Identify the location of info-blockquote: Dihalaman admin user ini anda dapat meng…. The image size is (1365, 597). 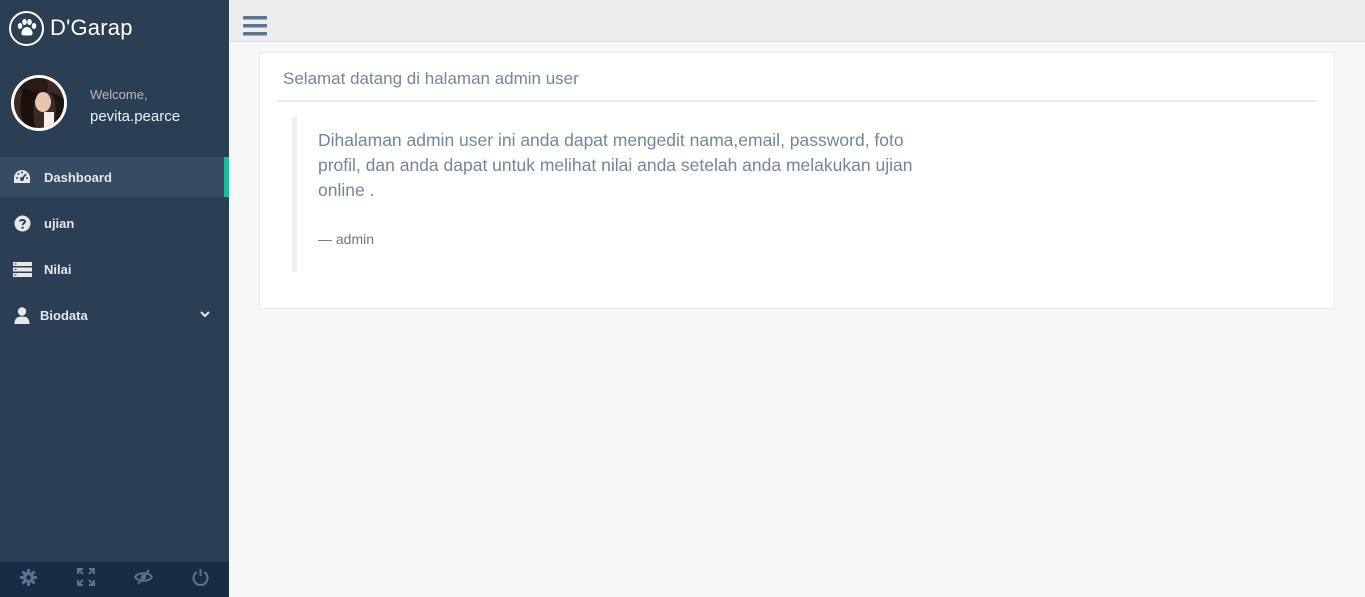
(617, 194).